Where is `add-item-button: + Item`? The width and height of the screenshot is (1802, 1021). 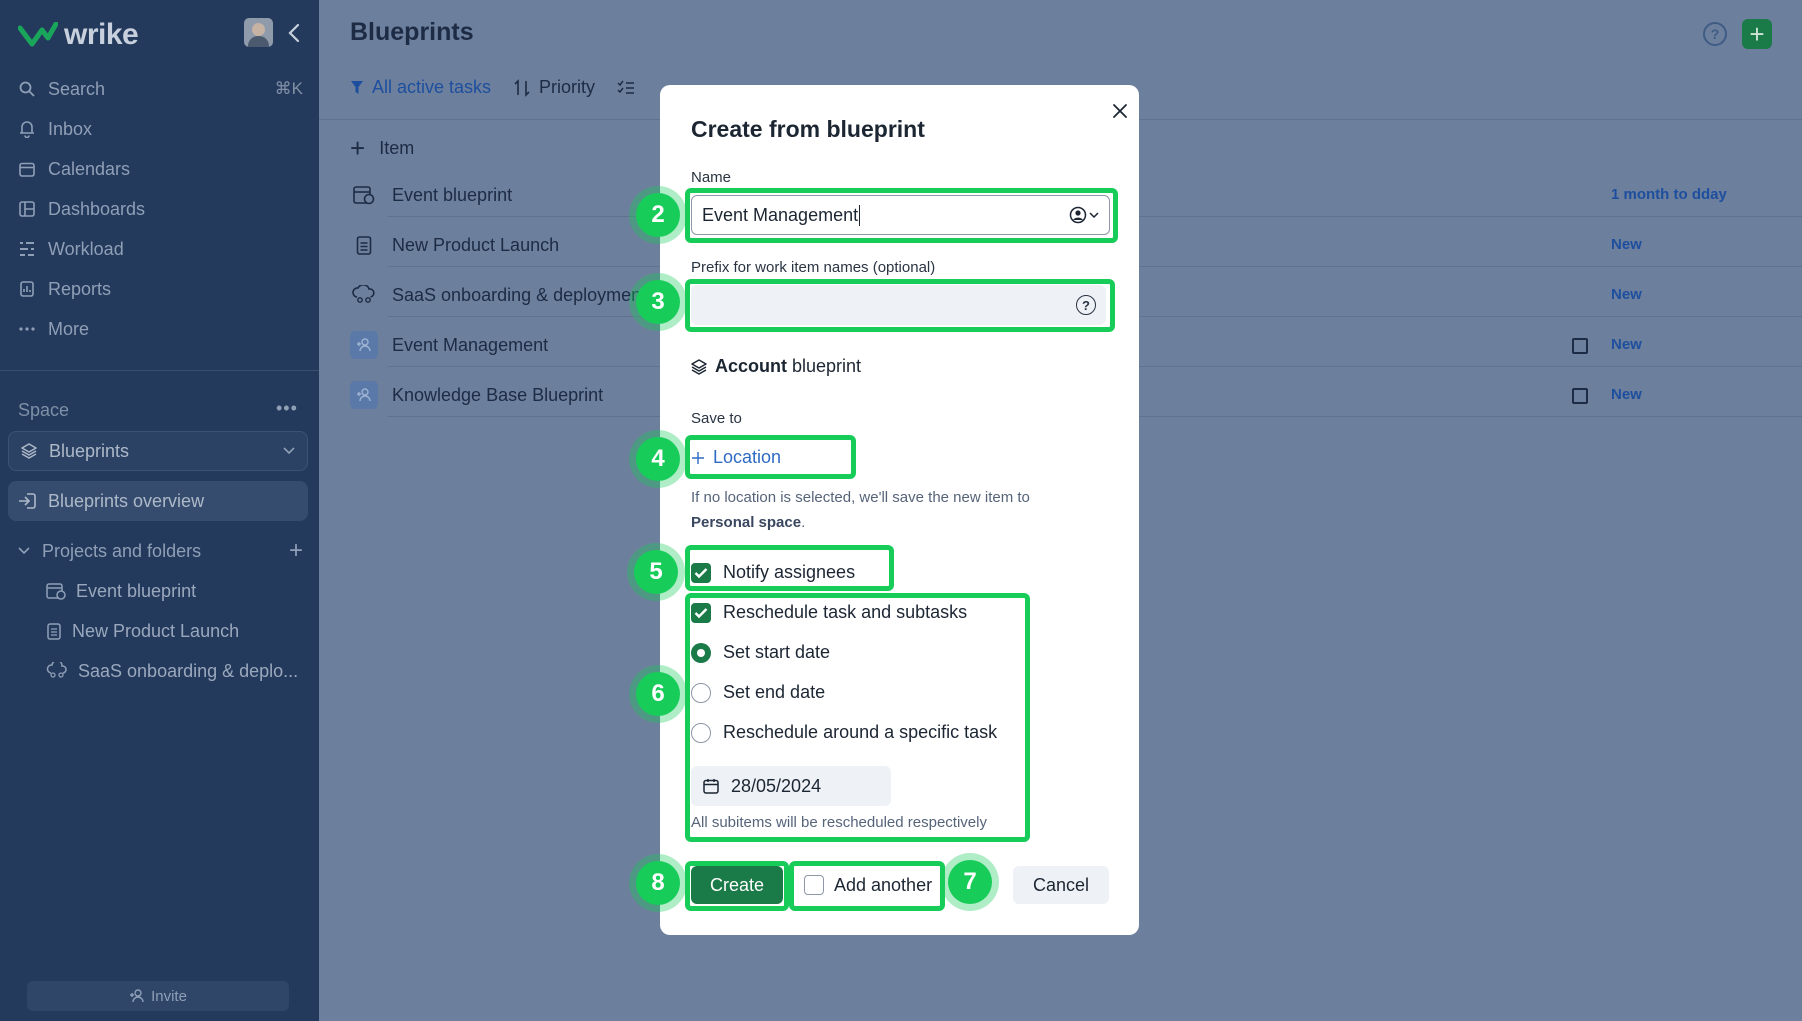 add-item-button: + Item is located at coordinates (382, 148).